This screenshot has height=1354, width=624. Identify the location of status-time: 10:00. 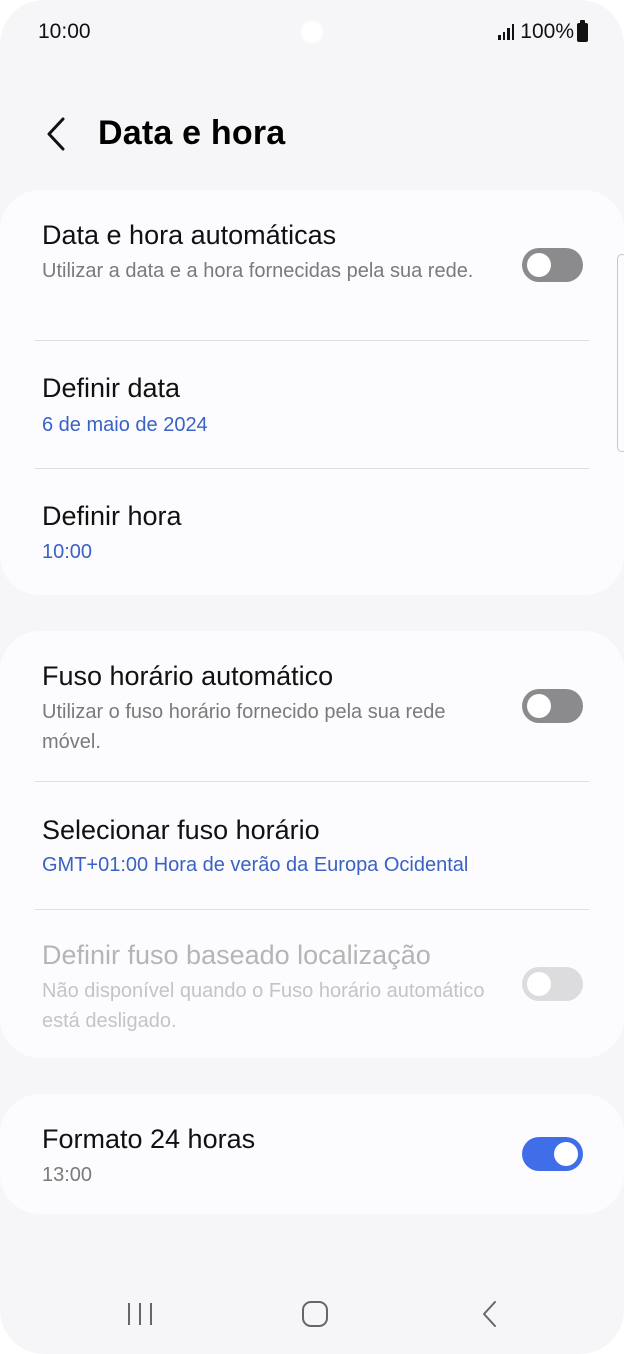
(64, 31).